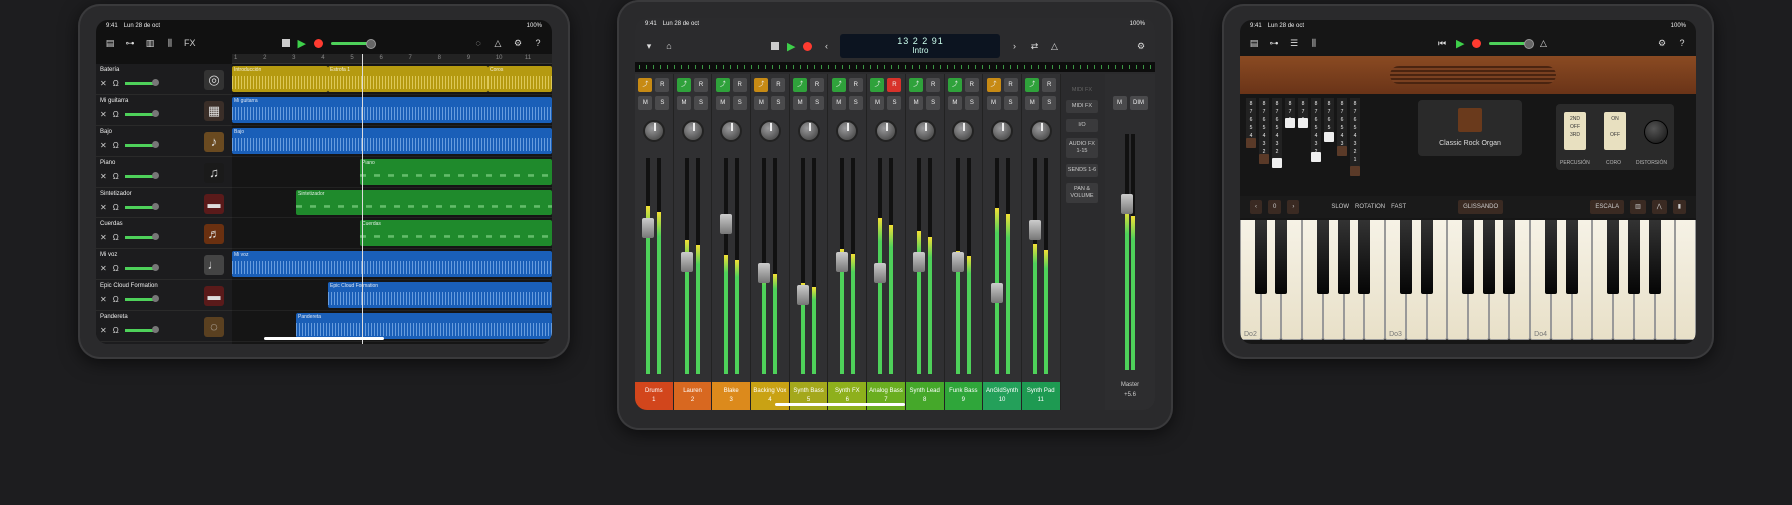 Image resolution: width=1792 pixels, height=505 pixels. I want to click on record-button, so click(1477, 43).